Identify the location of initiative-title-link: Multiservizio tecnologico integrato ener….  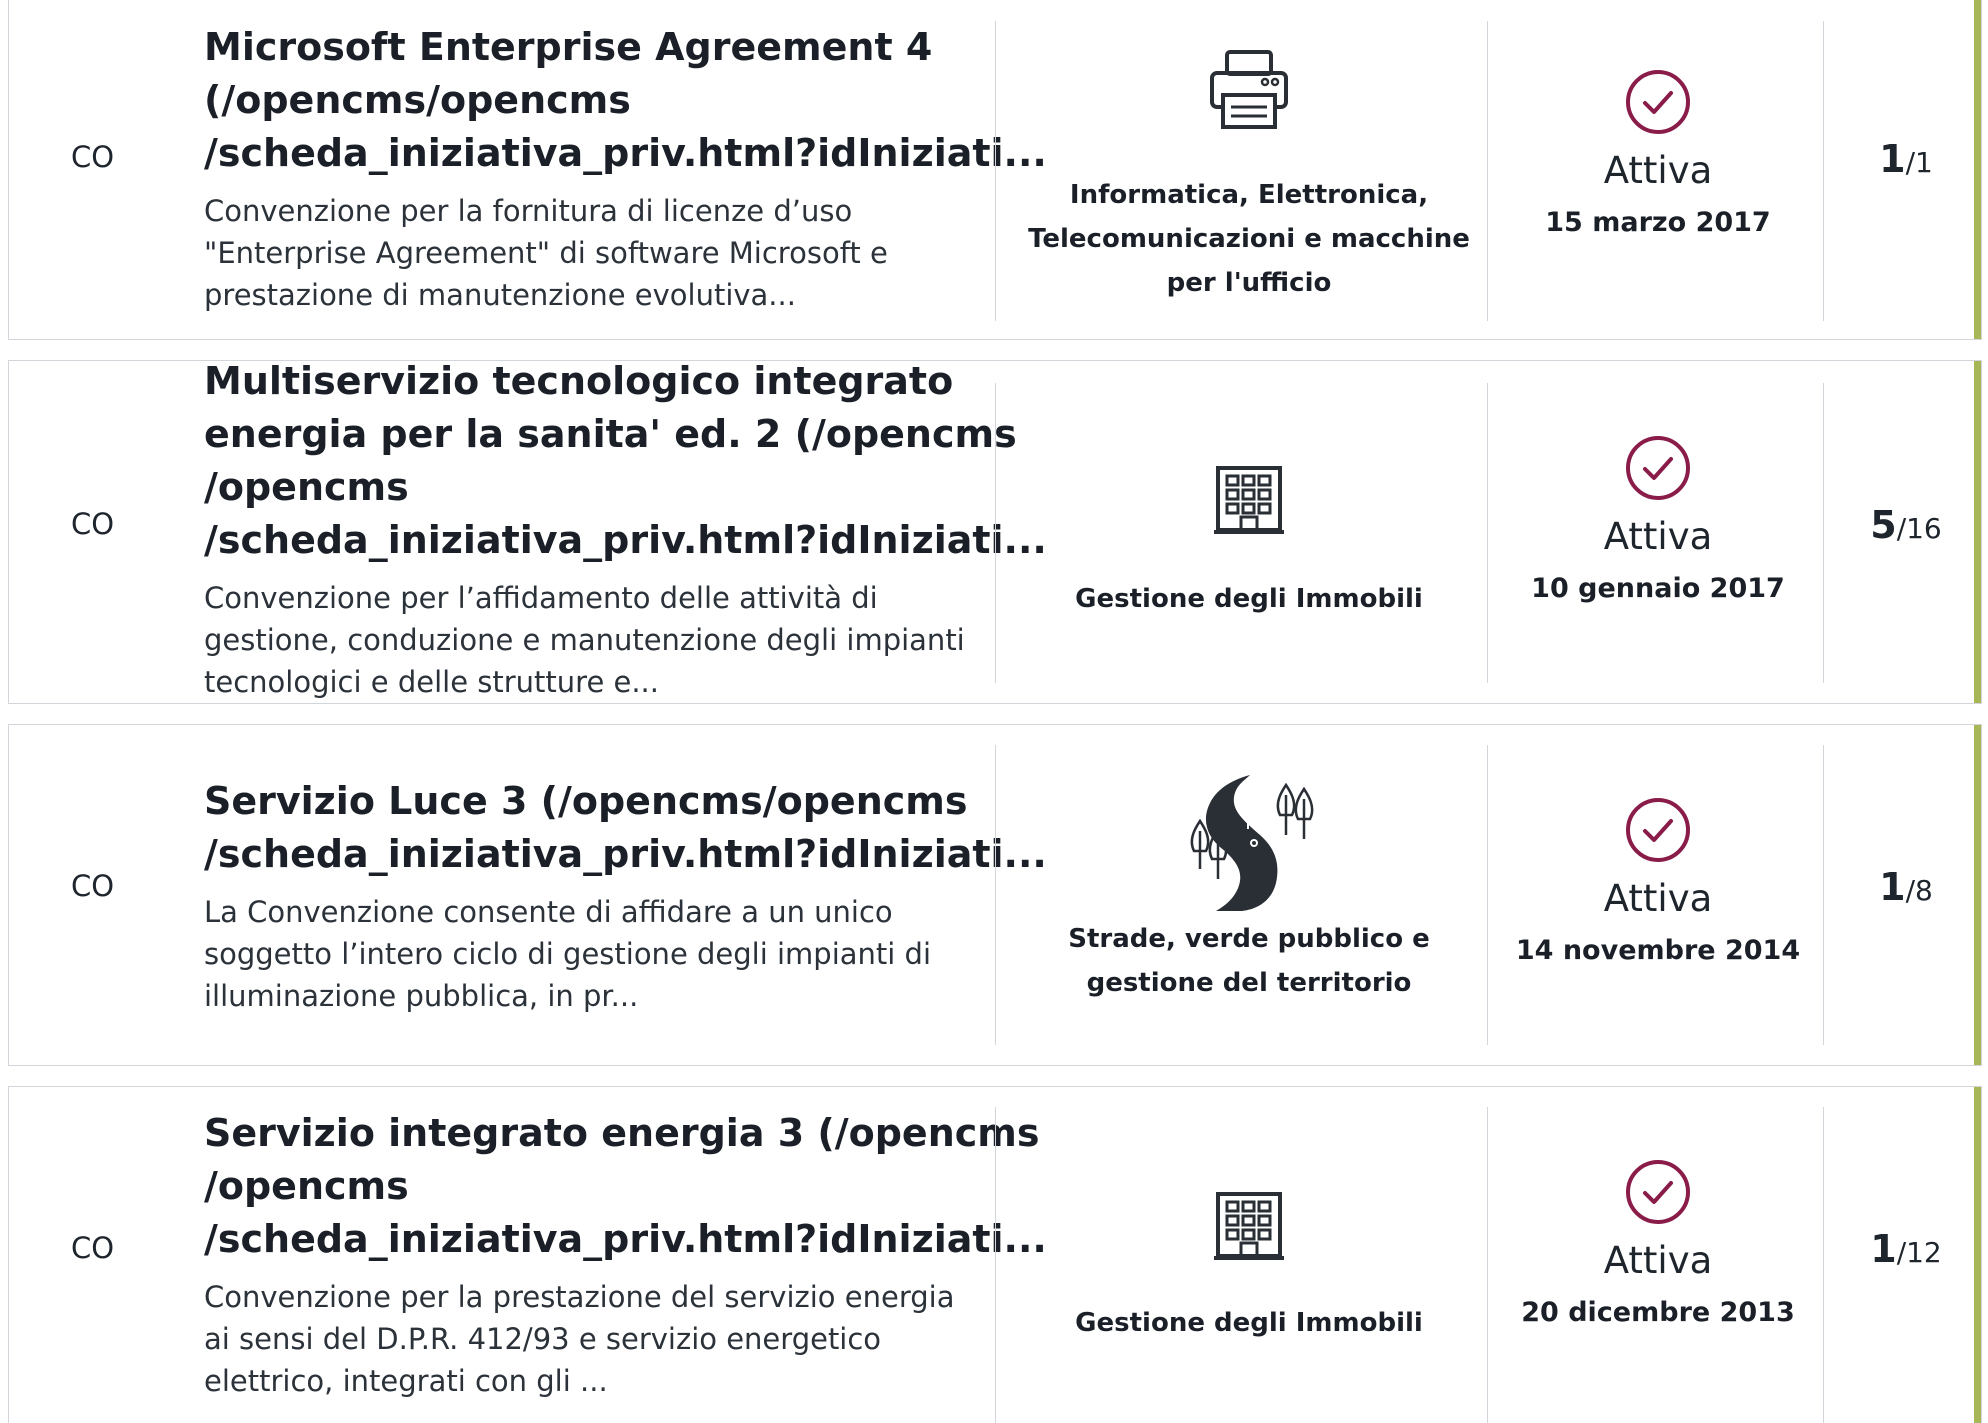
(625, 463).